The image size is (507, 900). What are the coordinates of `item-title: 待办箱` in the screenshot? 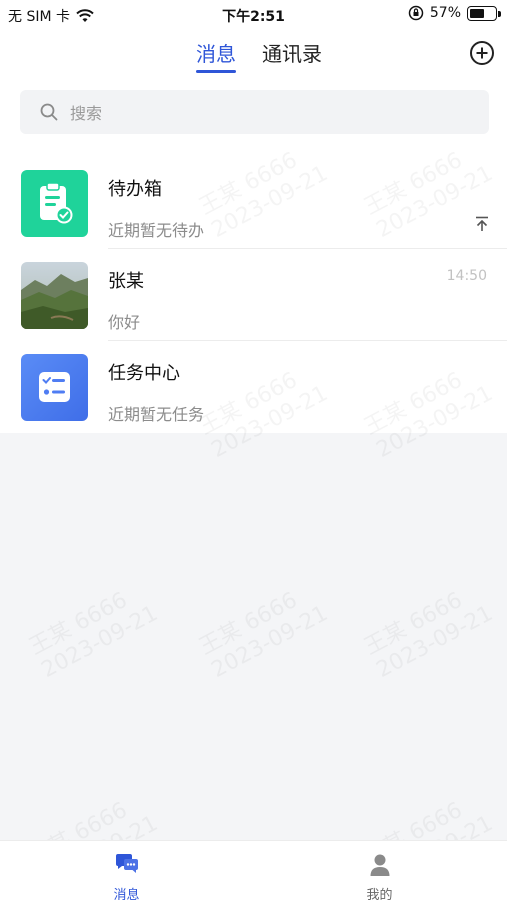 It's located at (135, 189).